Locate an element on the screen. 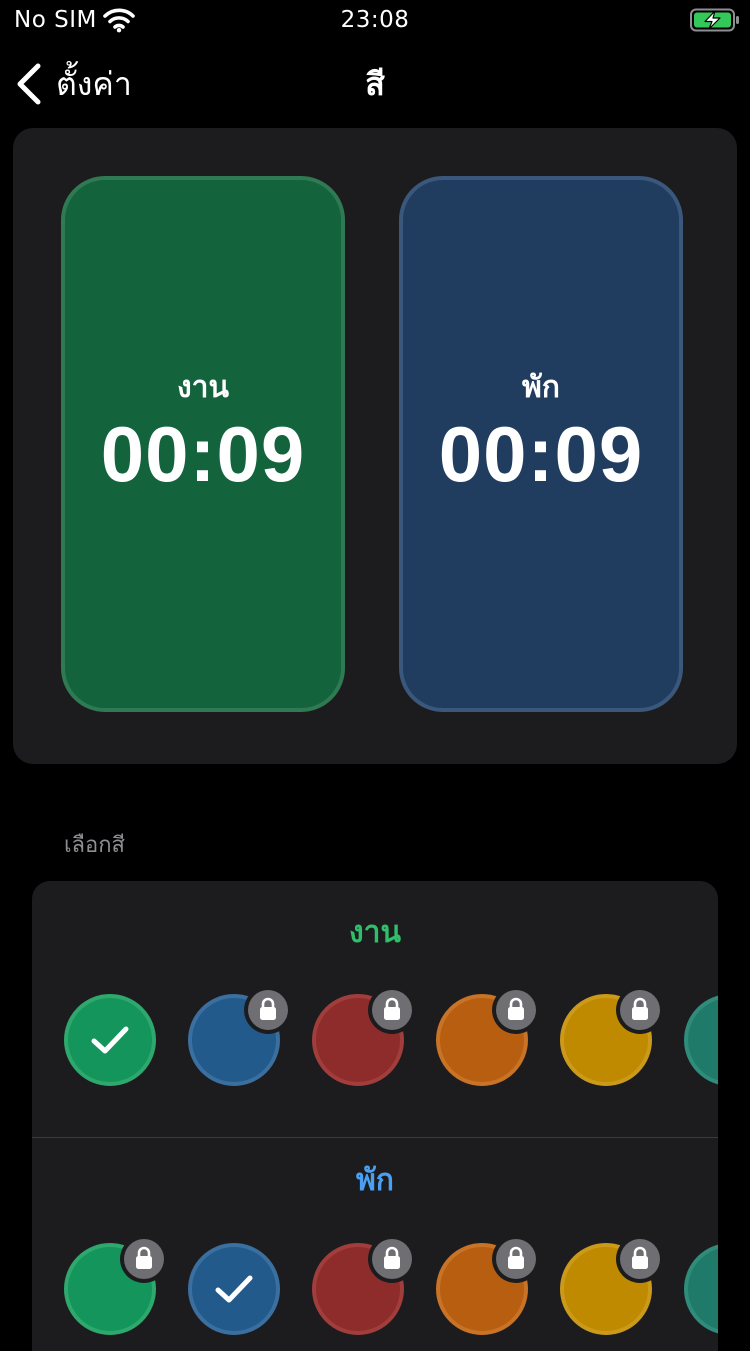 This screenshot has height=1351, width=750. work-swatch-red is located at coordinates (364, 1036).